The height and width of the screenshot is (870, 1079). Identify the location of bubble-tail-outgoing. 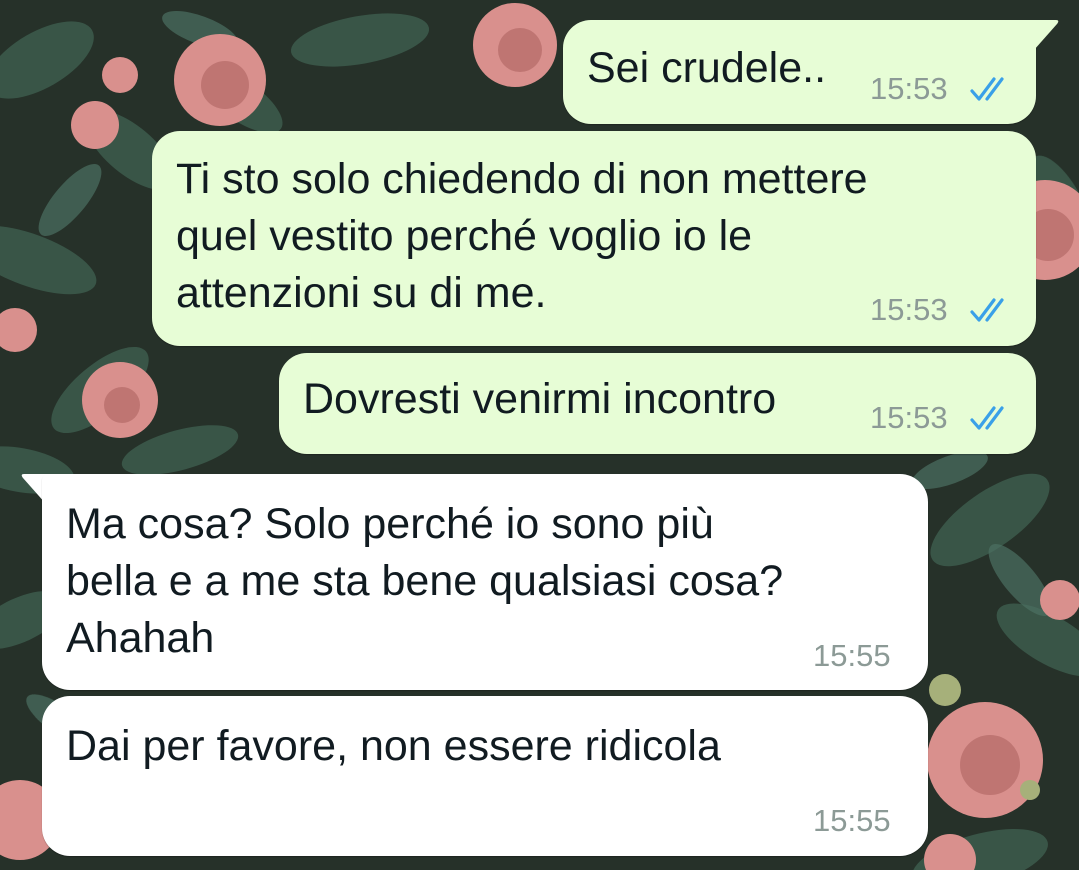
(1042, 35).